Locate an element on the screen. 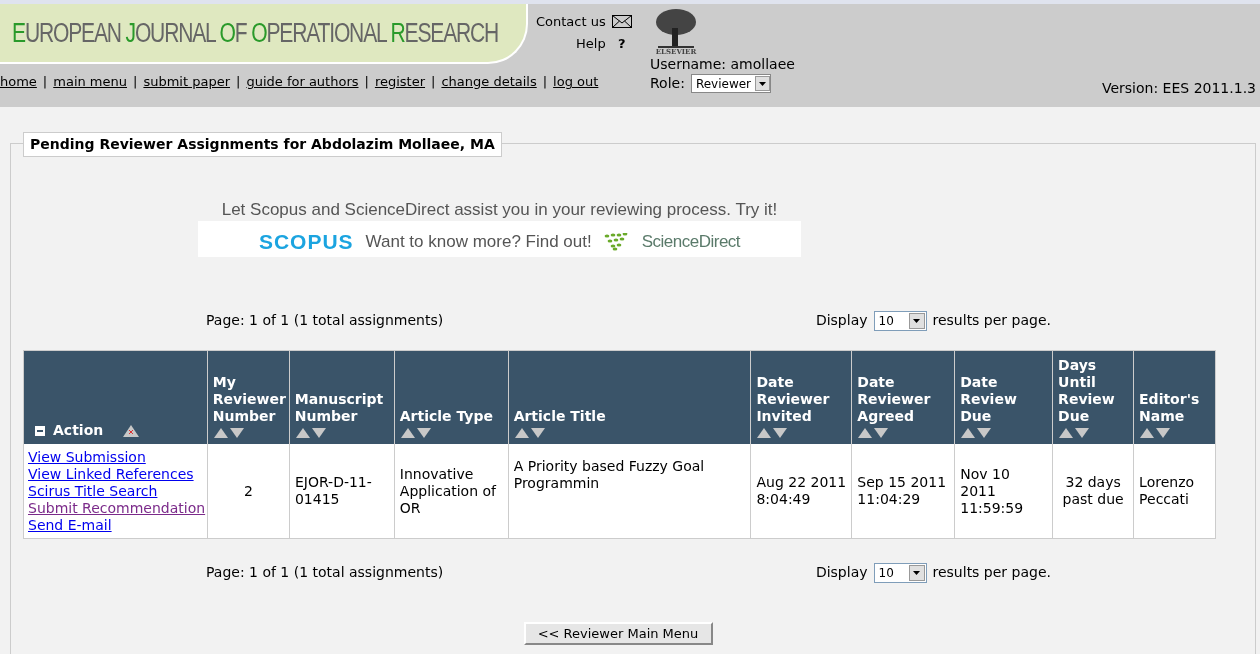 This screenshot has width=1260, height=654. sciencedirect-logo: ScienceDirect is located at coordinates (691, 242).